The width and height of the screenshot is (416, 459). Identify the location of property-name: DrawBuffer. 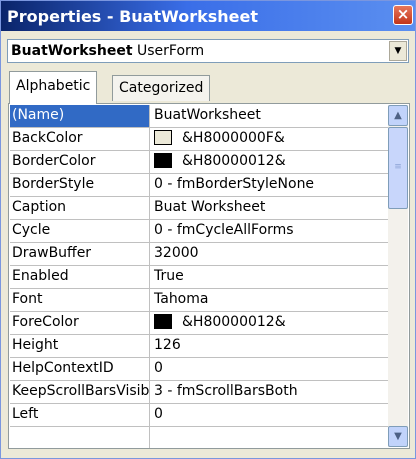
(80, 254).